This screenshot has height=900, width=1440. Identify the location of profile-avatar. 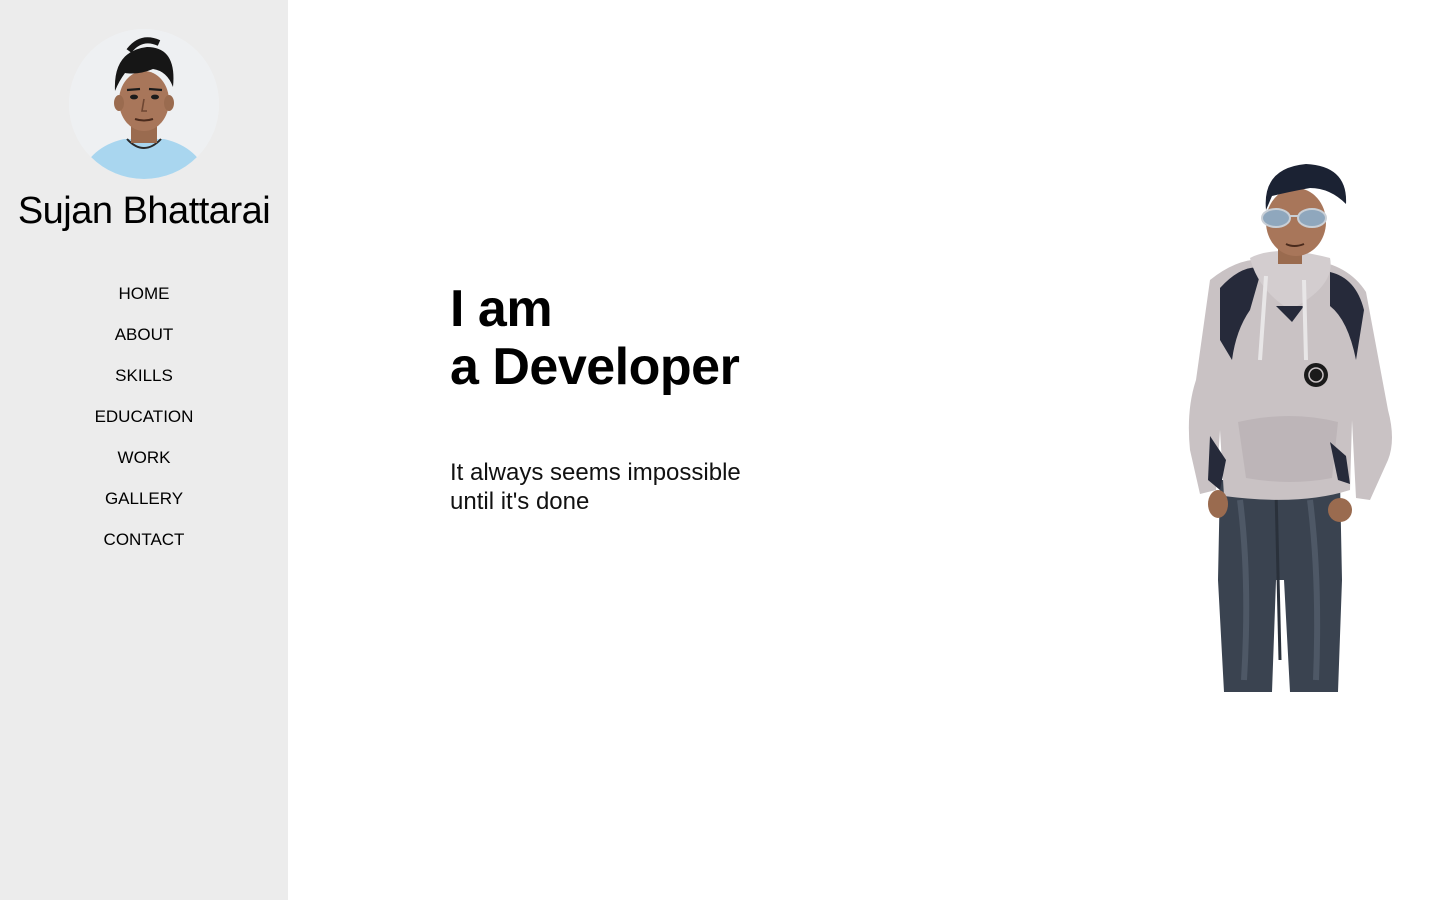
(144, 104).